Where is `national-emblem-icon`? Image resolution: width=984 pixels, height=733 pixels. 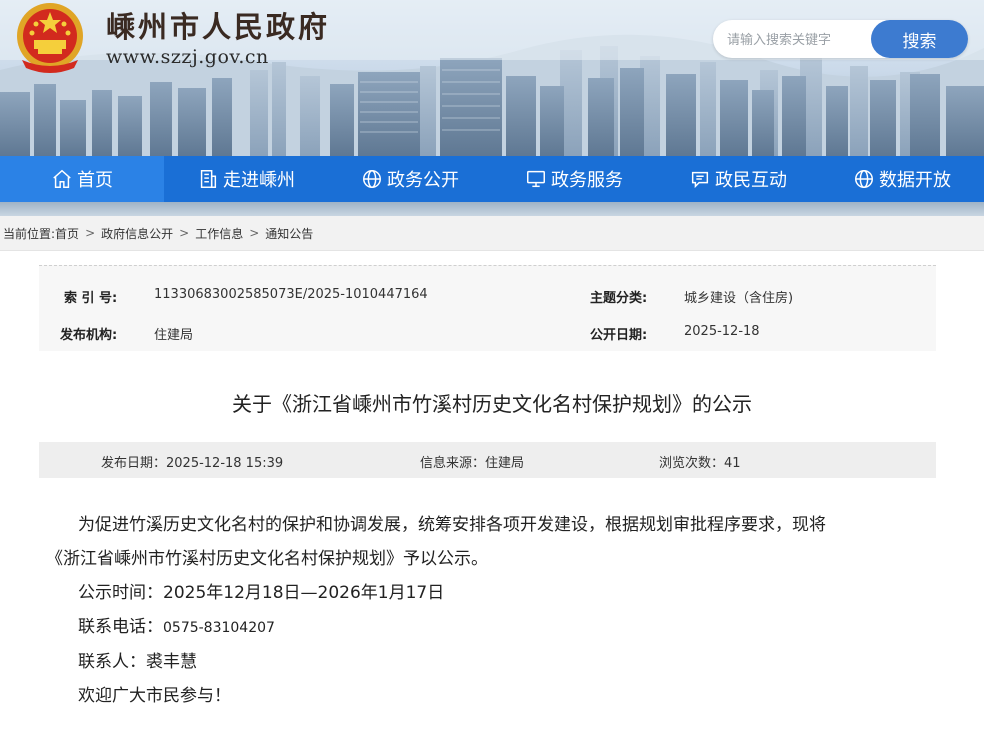 national-emblem-icon is located at coordinates (50, 38).